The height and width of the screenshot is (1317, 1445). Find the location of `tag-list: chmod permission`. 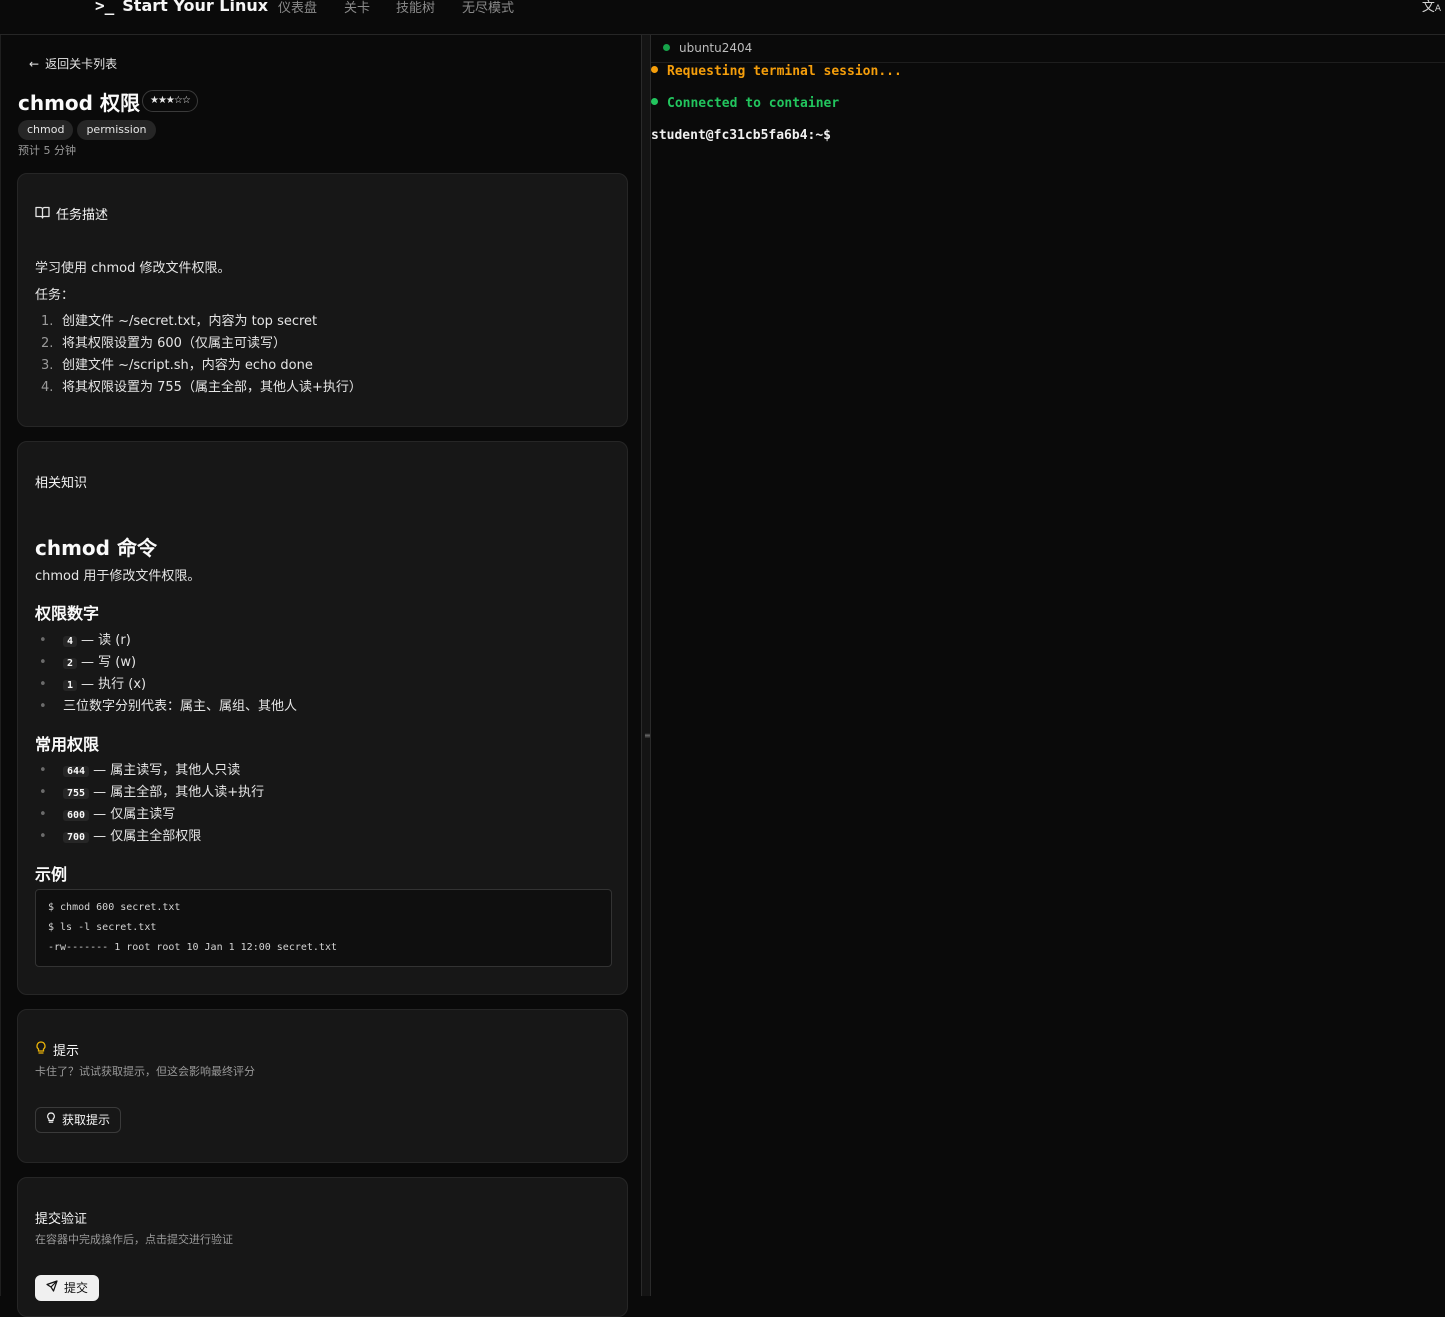

tag-list: chmod permission is located at coordinates (89, 129).